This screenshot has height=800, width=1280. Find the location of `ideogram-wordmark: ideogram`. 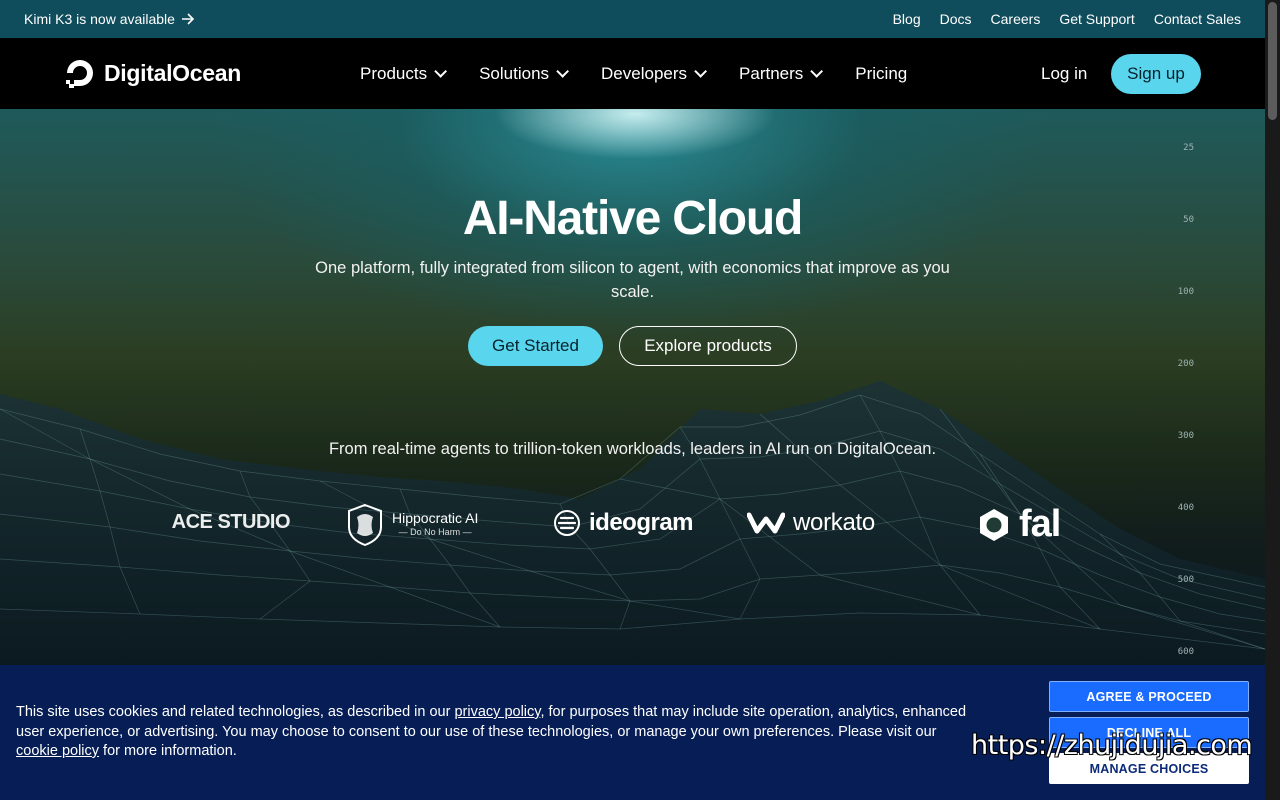

ideogram-wordmark: ideogram is located at coordinates (641, 522).